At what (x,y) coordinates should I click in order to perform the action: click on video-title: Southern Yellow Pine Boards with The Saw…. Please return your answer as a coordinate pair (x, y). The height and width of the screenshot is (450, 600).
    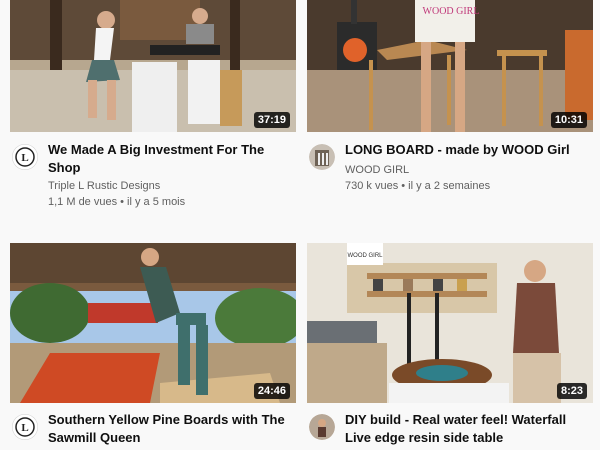
    Looking at the image, I should click on (170, 429).